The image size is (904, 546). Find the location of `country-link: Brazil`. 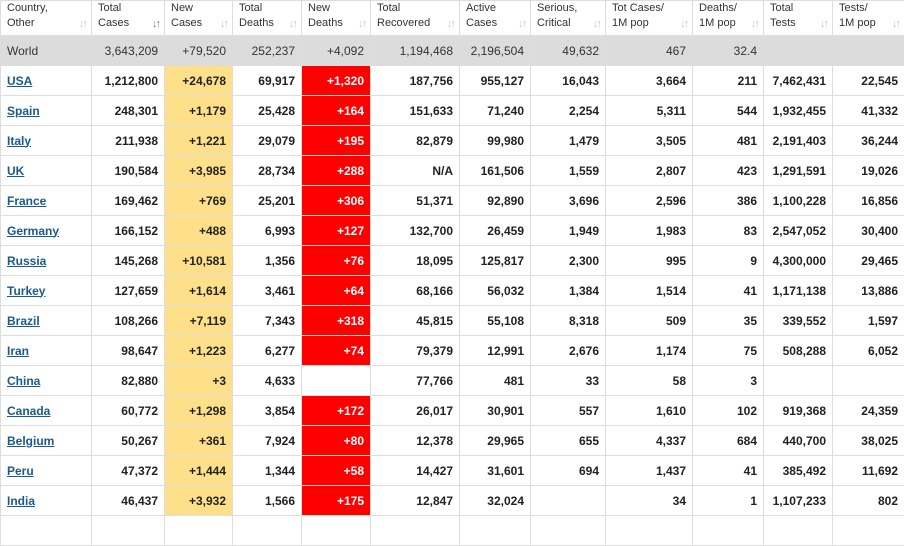

country-link: Brazil is located at coordinates (23, 321).